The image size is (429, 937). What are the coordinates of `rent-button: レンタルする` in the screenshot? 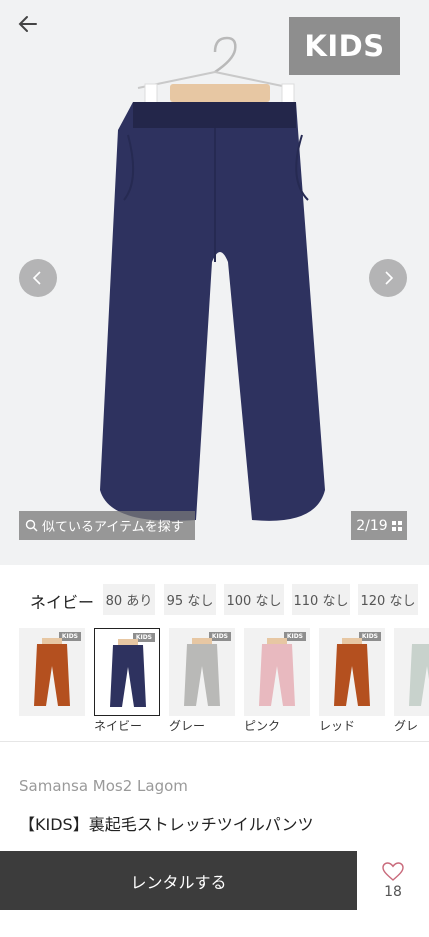 It's located at (178, 880).